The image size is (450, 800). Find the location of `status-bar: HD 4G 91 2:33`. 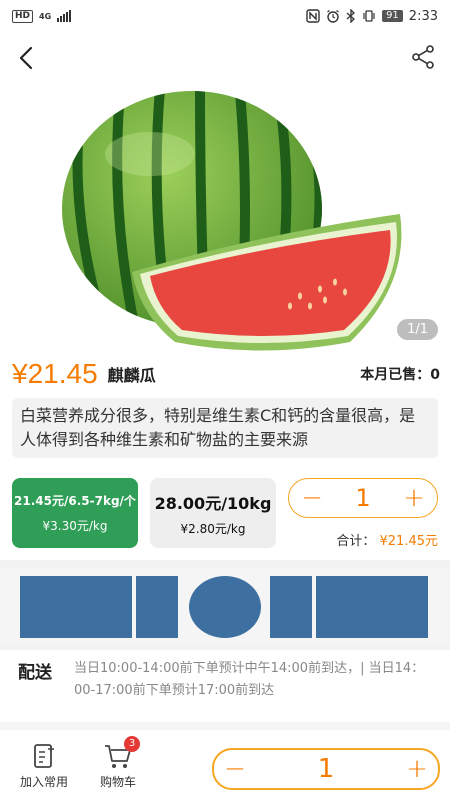

status-bar: HD 4G 91 2:33 is located at coordinates (225, 16).